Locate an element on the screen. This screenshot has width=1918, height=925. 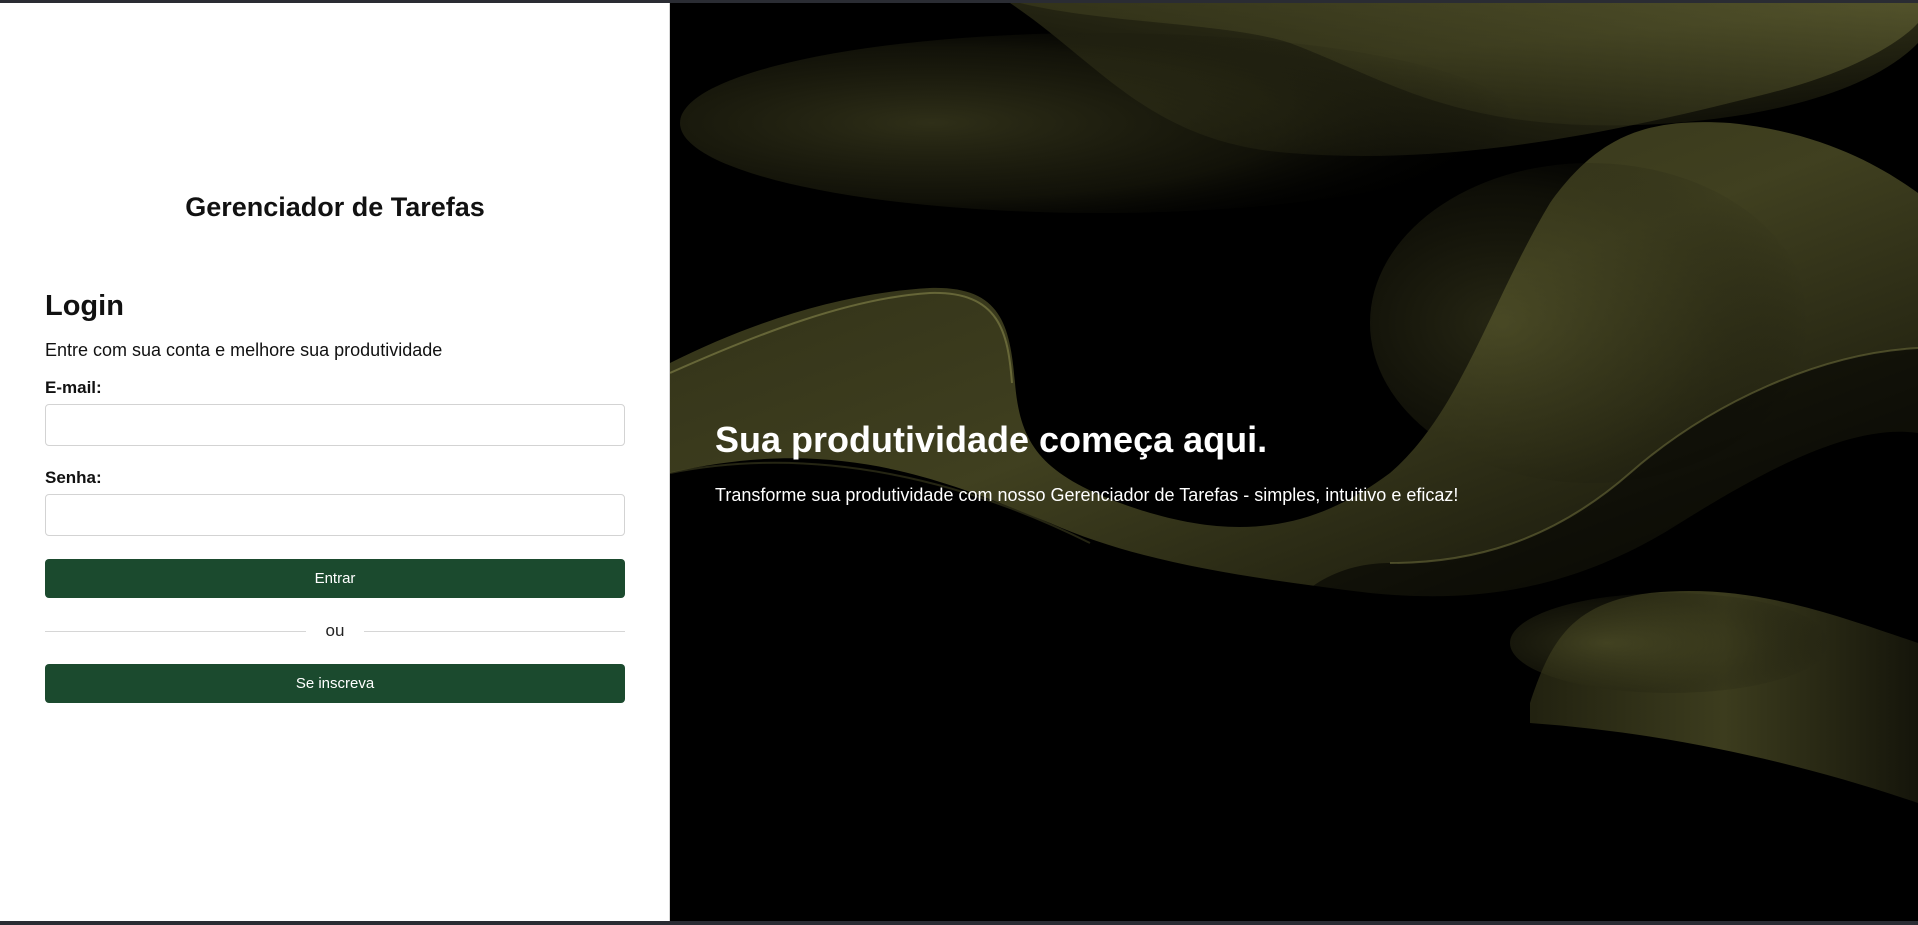
email-label: E-mail: is located at coordinates (73, 387).